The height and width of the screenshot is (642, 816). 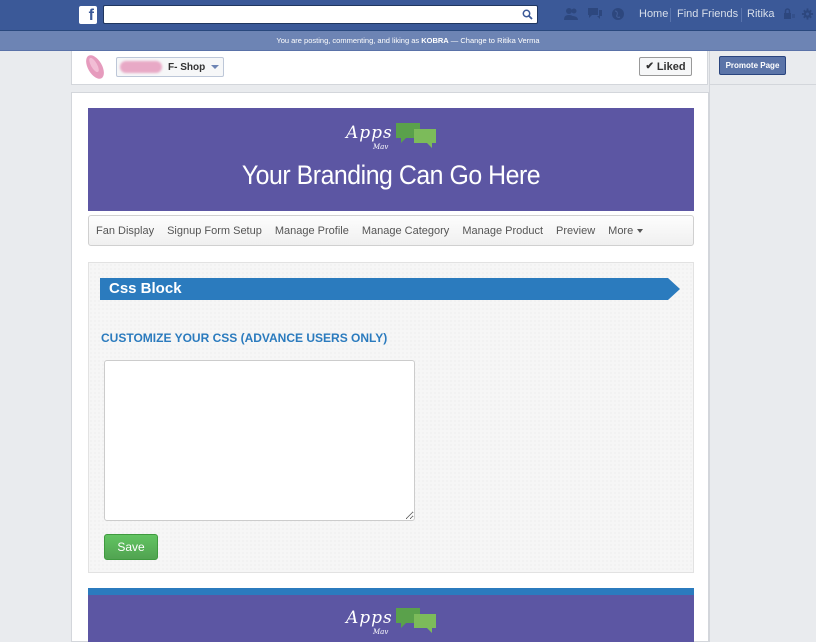 What do you see at coordinates (125, 231) in the screenshot?
I see `nav-fan-display: Fan Display` at bounding box center [125, 231].